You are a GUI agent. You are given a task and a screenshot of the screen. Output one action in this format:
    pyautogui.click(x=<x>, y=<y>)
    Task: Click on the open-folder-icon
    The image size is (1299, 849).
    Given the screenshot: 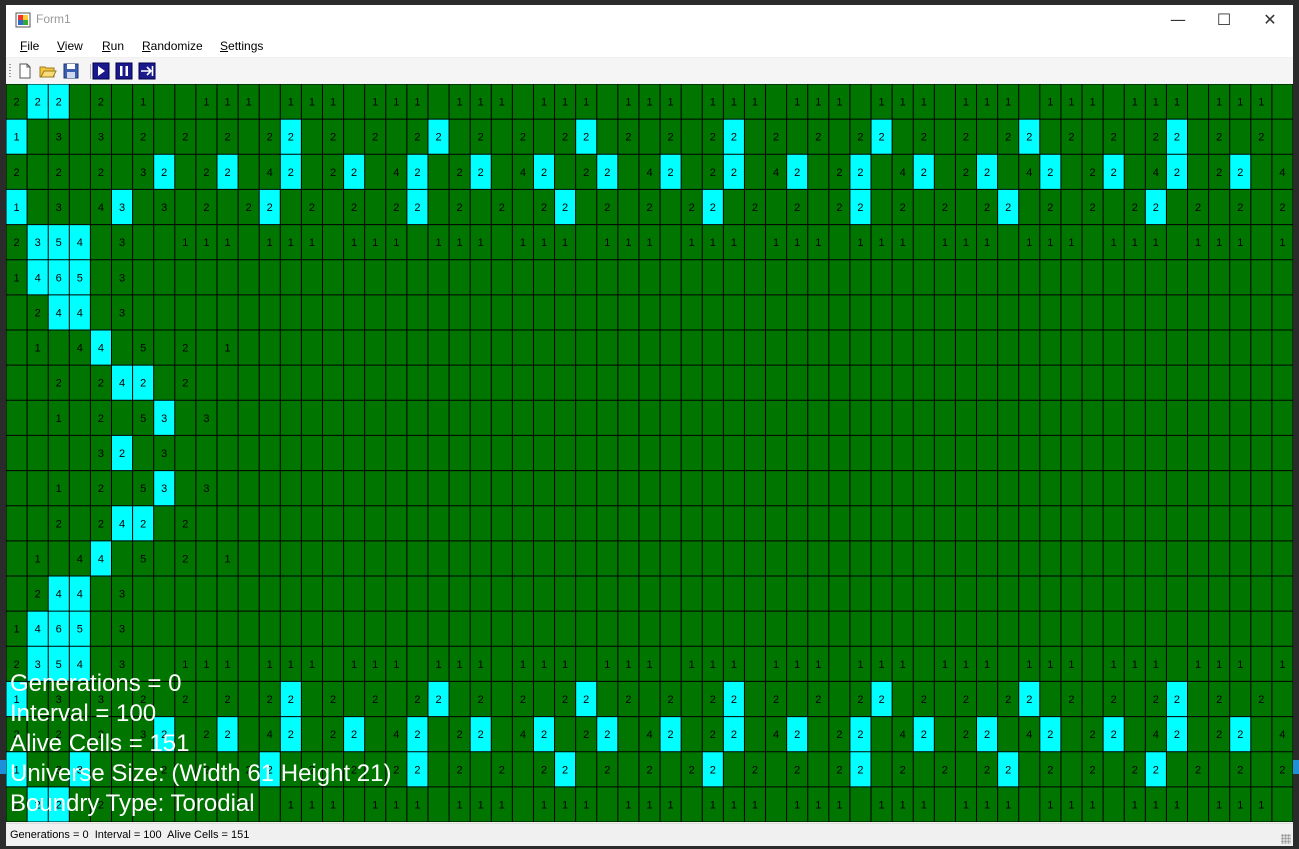 What is the action you would take?
    pyautogui.click(x=48, y=71)
    